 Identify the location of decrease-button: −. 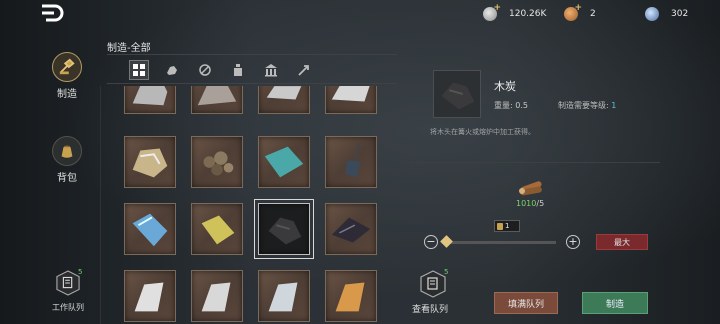
(431, 242).